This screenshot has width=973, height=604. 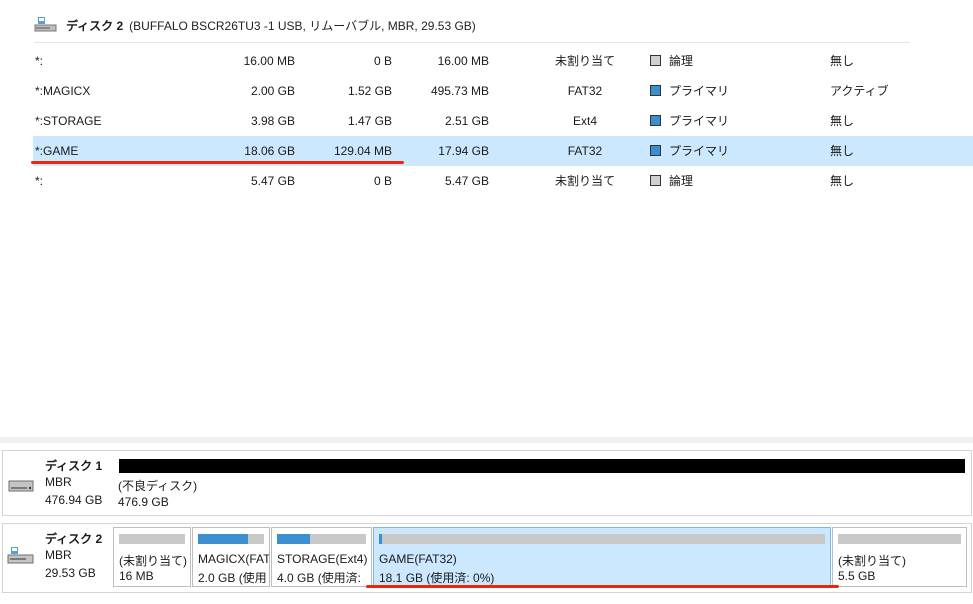 What do you see at coordinates (74, 500) in the screenshot?
I see `disk-1-size: 476.94 GB` at bounding box center [74, 500].